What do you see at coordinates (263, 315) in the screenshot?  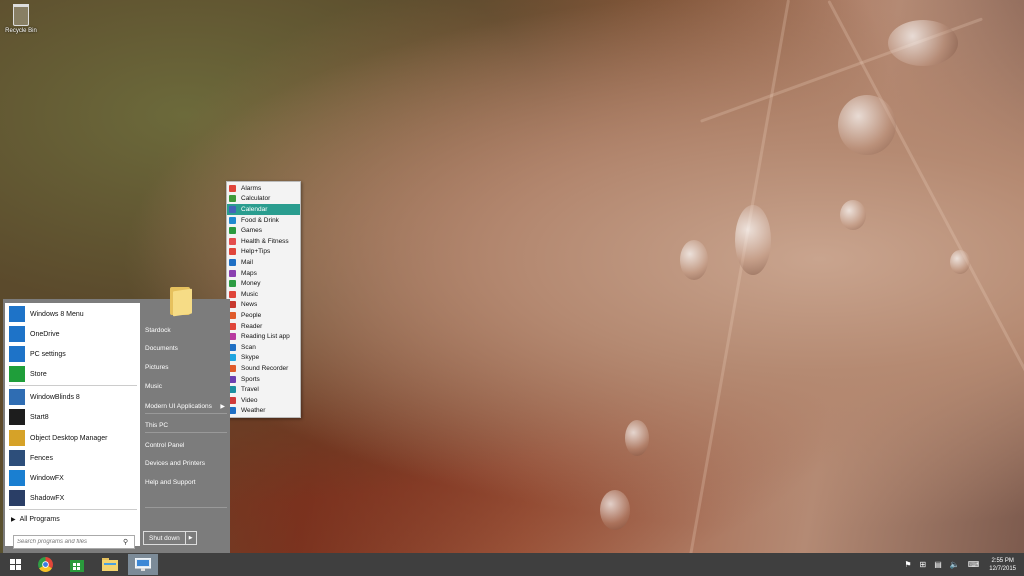 I see `submenu-item: People` at bounding box center [263, 315].